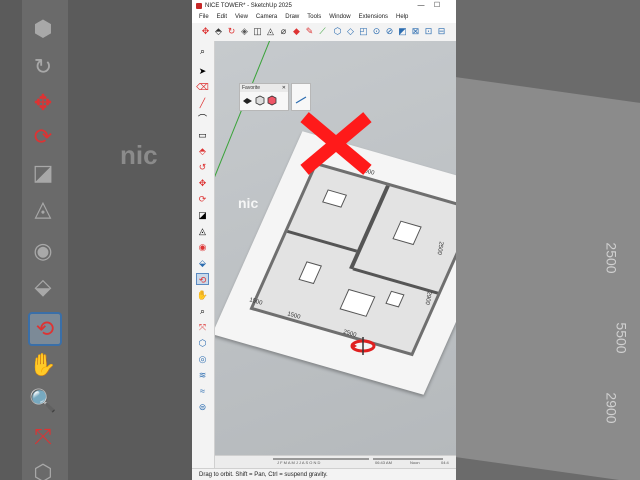 The width and height of the screenshot is (640, 480). I want to click on zoom-extents-icon: ⤧, so click(202, 327).